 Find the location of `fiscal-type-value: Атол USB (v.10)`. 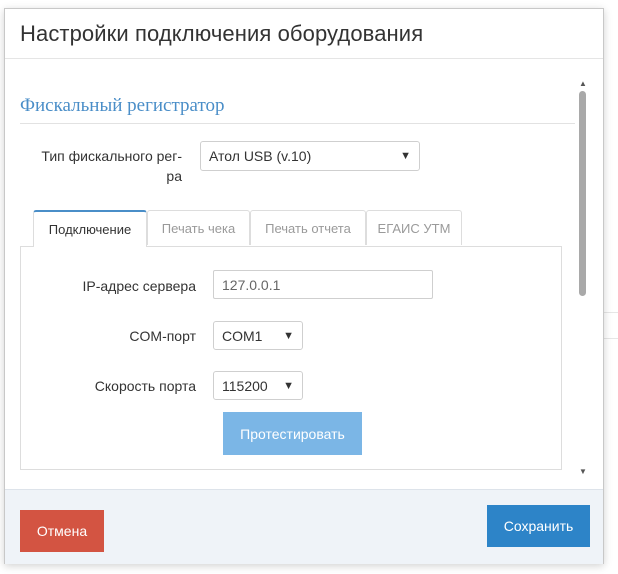

fiscal-type-value: Атол USB (v.10) is located at coordinates (260, 156).